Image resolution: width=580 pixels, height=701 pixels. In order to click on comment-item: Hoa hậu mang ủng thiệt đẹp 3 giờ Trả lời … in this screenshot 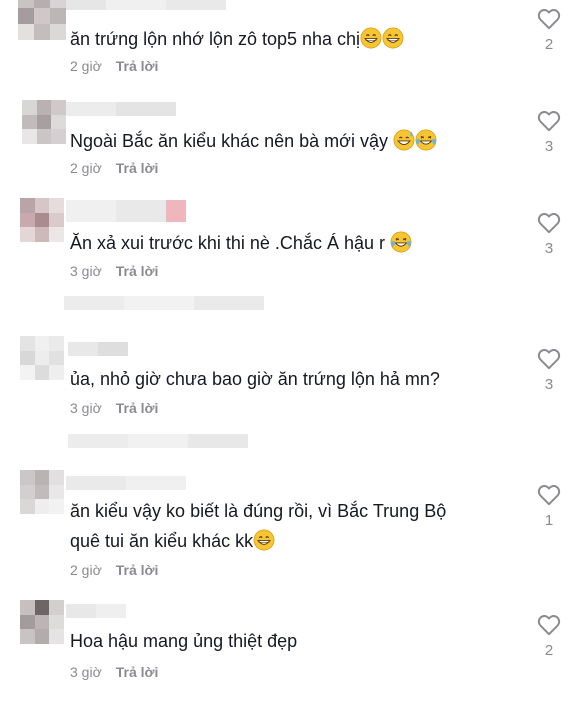, I will do `click(290, 648)`.